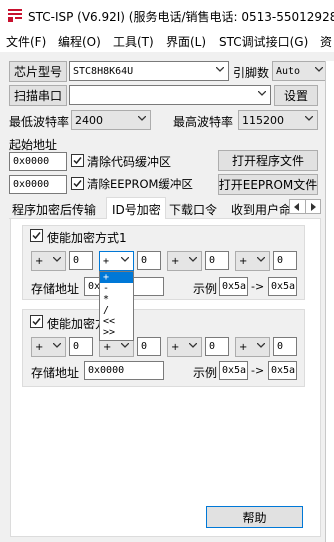 The image size is (334, 542). I want to click on encrypt1-op-1-value: +, so click(39, 261).